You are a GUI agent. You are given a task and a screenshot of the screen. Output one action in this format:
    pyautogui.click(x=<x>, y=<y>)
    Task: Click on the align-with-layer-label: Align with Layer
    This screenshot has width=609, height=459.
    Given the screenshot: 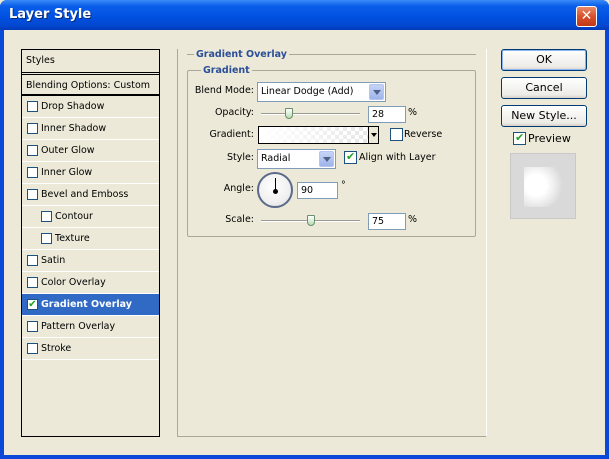 What is the action you would take?
    pyautogui.click(x=397, y=157)
    